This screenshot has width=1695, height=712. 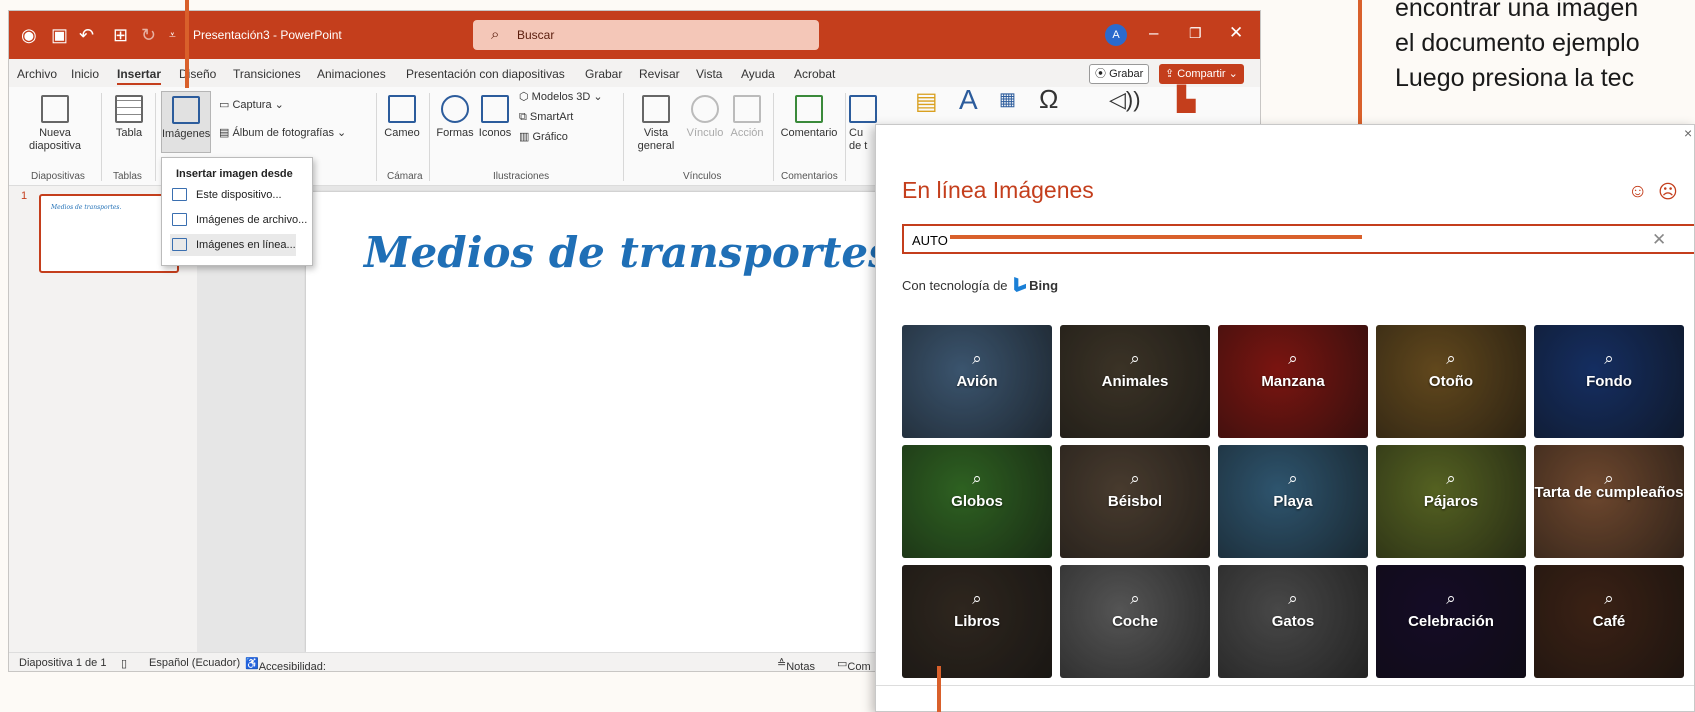 I want to click on tab-presentacion: Presentación con diapositivas, so click(x=485, y=74).